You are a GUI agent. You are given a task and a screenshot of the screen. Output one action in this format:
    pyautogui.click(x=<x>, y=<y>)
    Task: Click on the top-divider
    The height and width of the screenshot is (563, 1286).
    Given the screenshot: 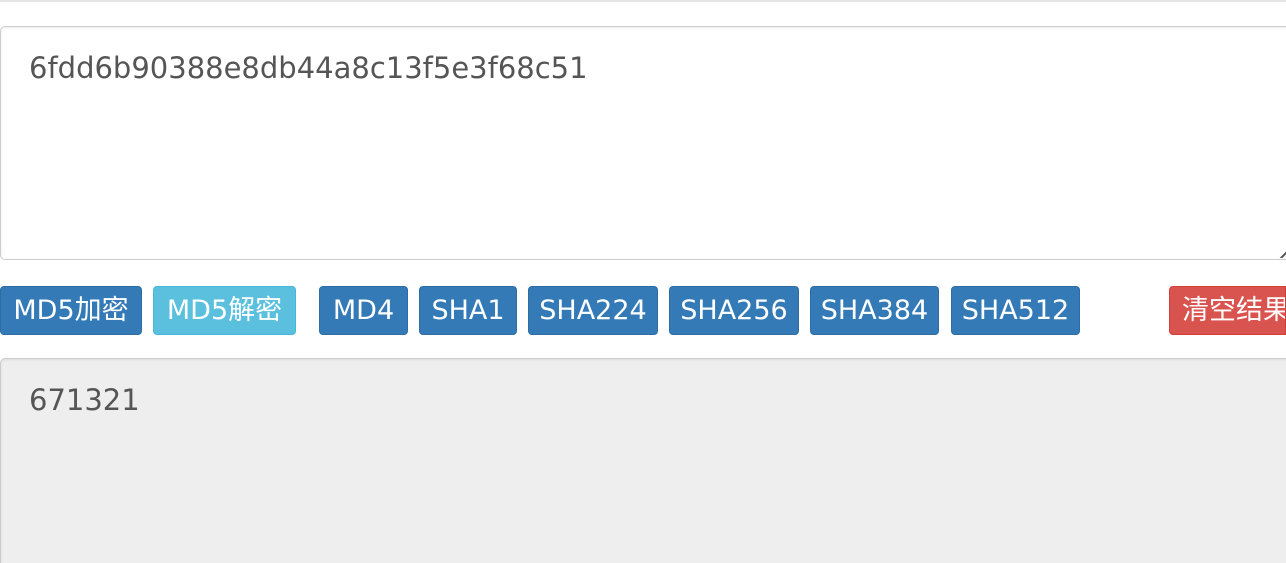 What is the action you would take?
    pyautogui.click(x=643, y=1)
    